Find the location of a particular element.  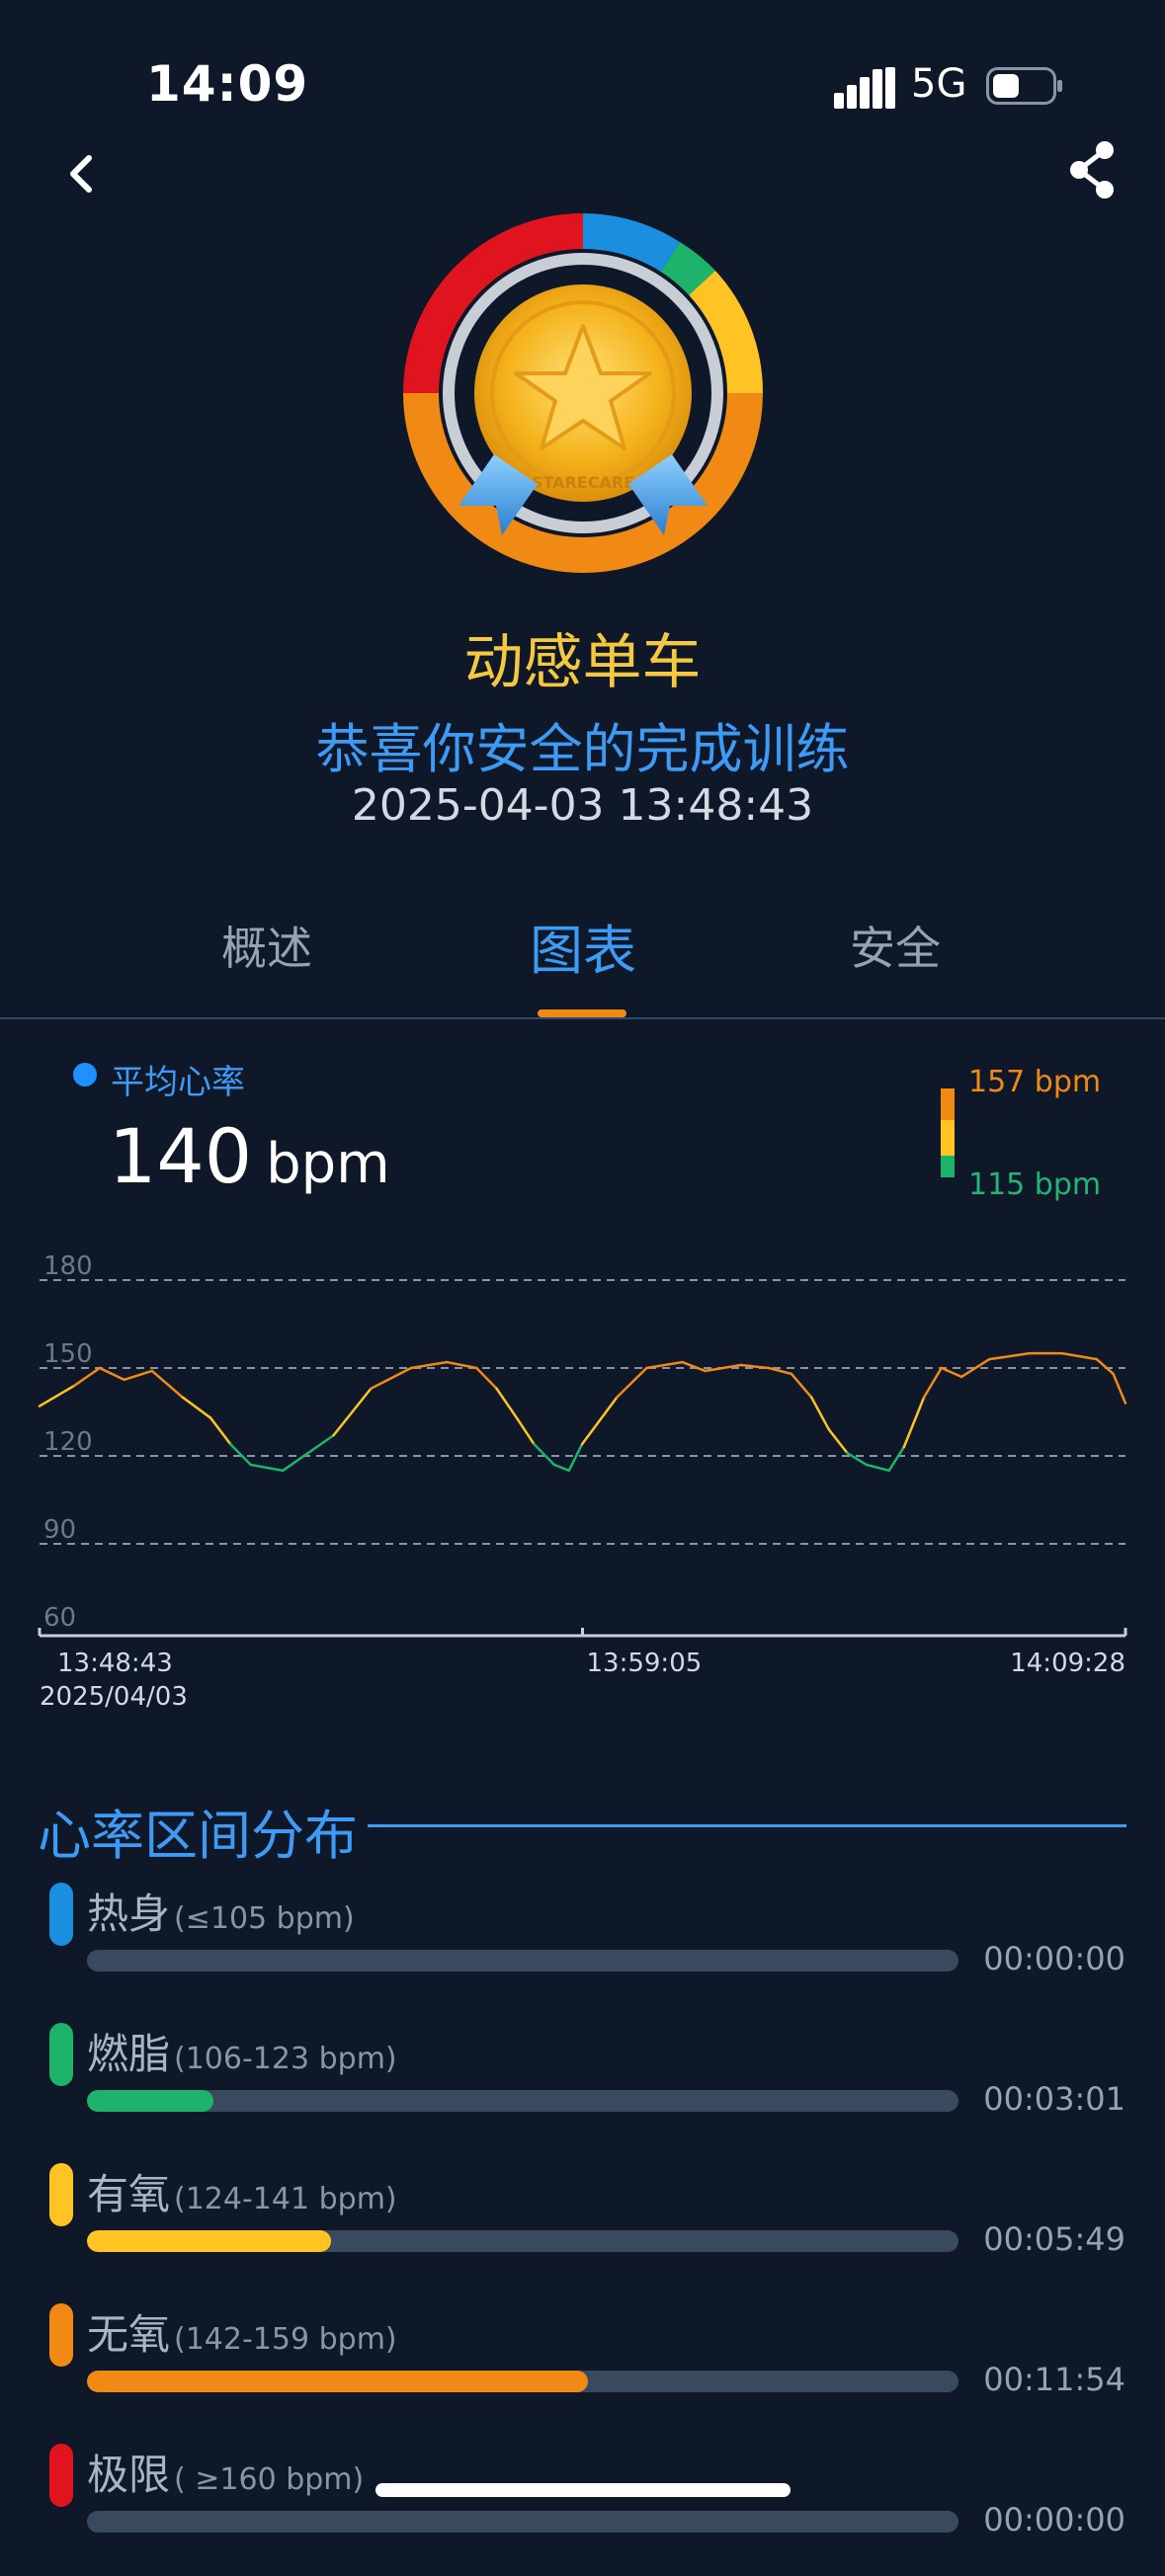

medal-badge-icon: STARECARE is located at coordinates (583, 393).